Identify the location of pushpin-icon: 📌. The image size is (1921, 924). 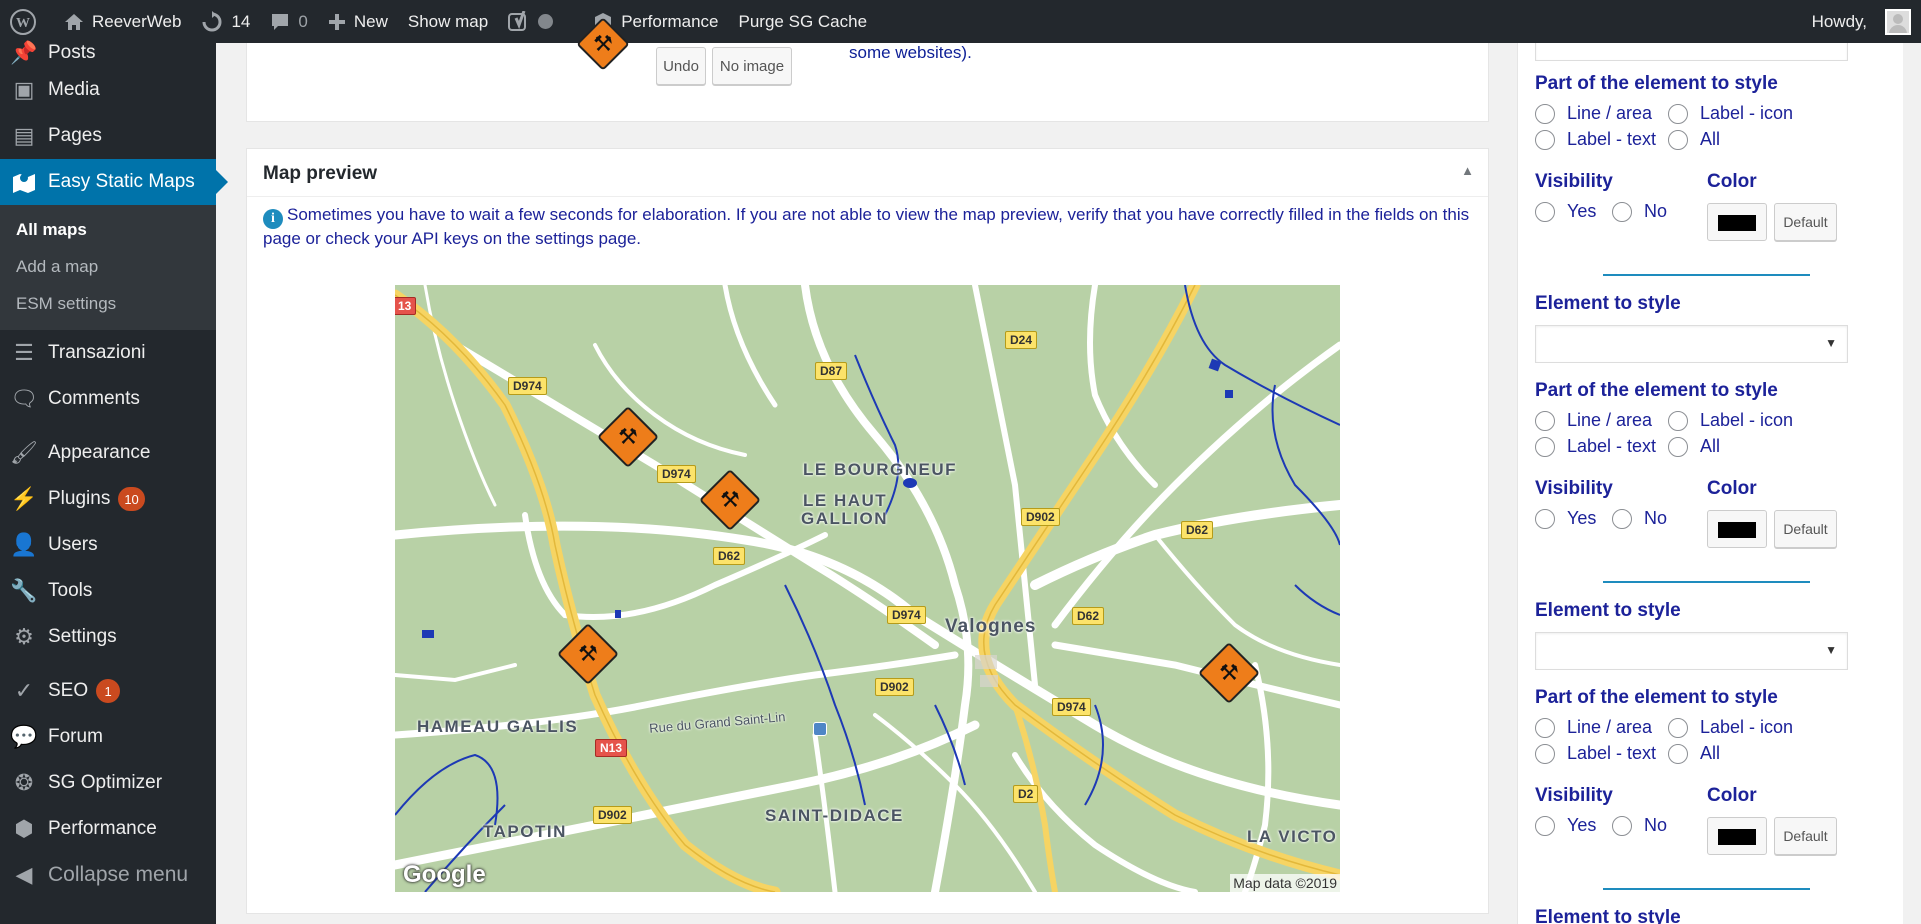
(24, 52).